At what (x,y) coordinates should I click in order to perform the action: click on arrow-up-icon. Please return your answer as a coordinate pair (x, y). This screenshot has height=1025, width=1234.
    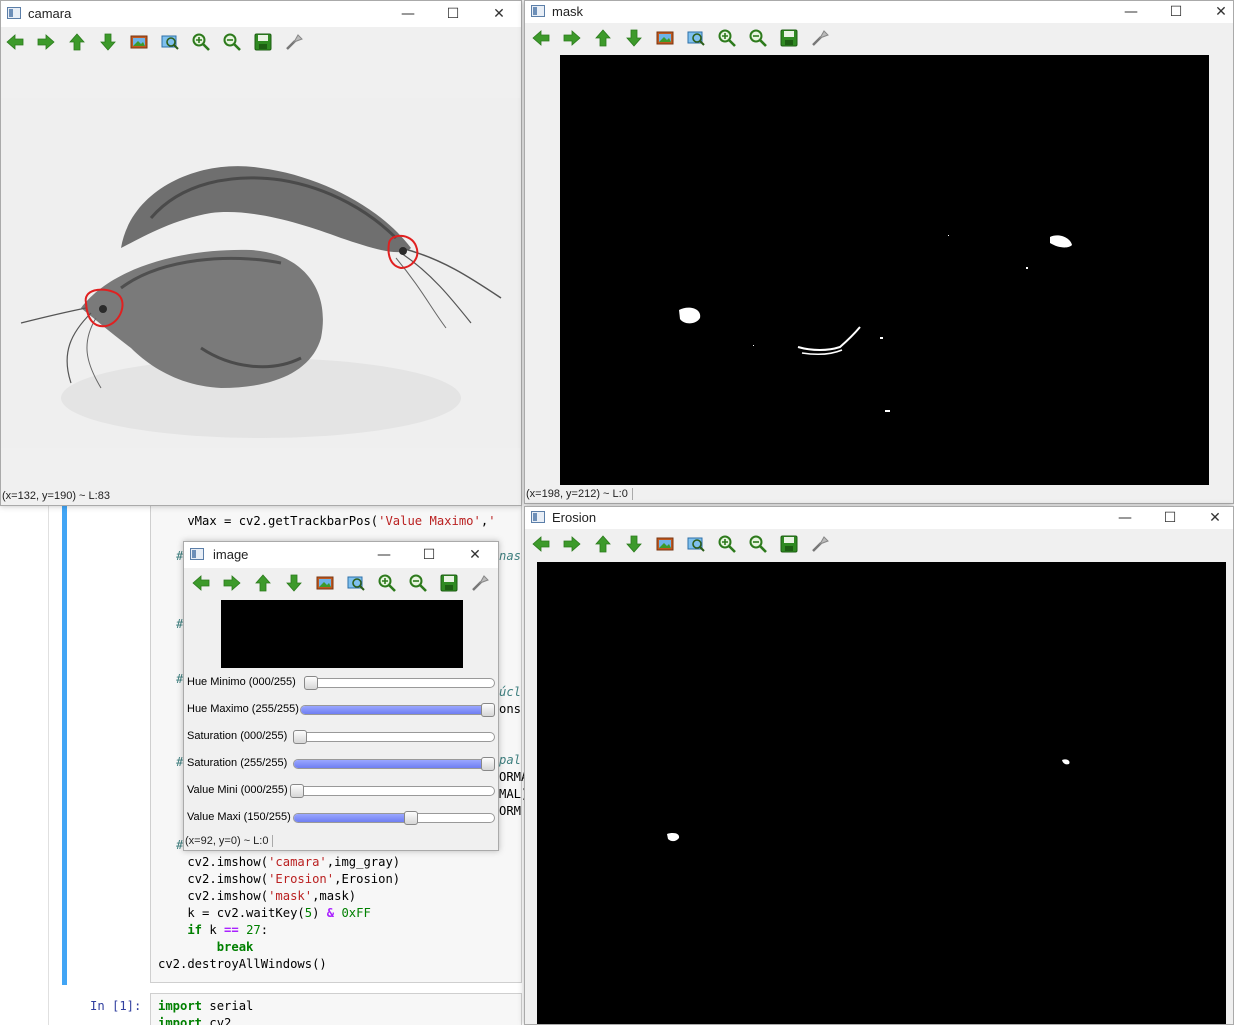
    Looking at the image, I should click on (603, 545).